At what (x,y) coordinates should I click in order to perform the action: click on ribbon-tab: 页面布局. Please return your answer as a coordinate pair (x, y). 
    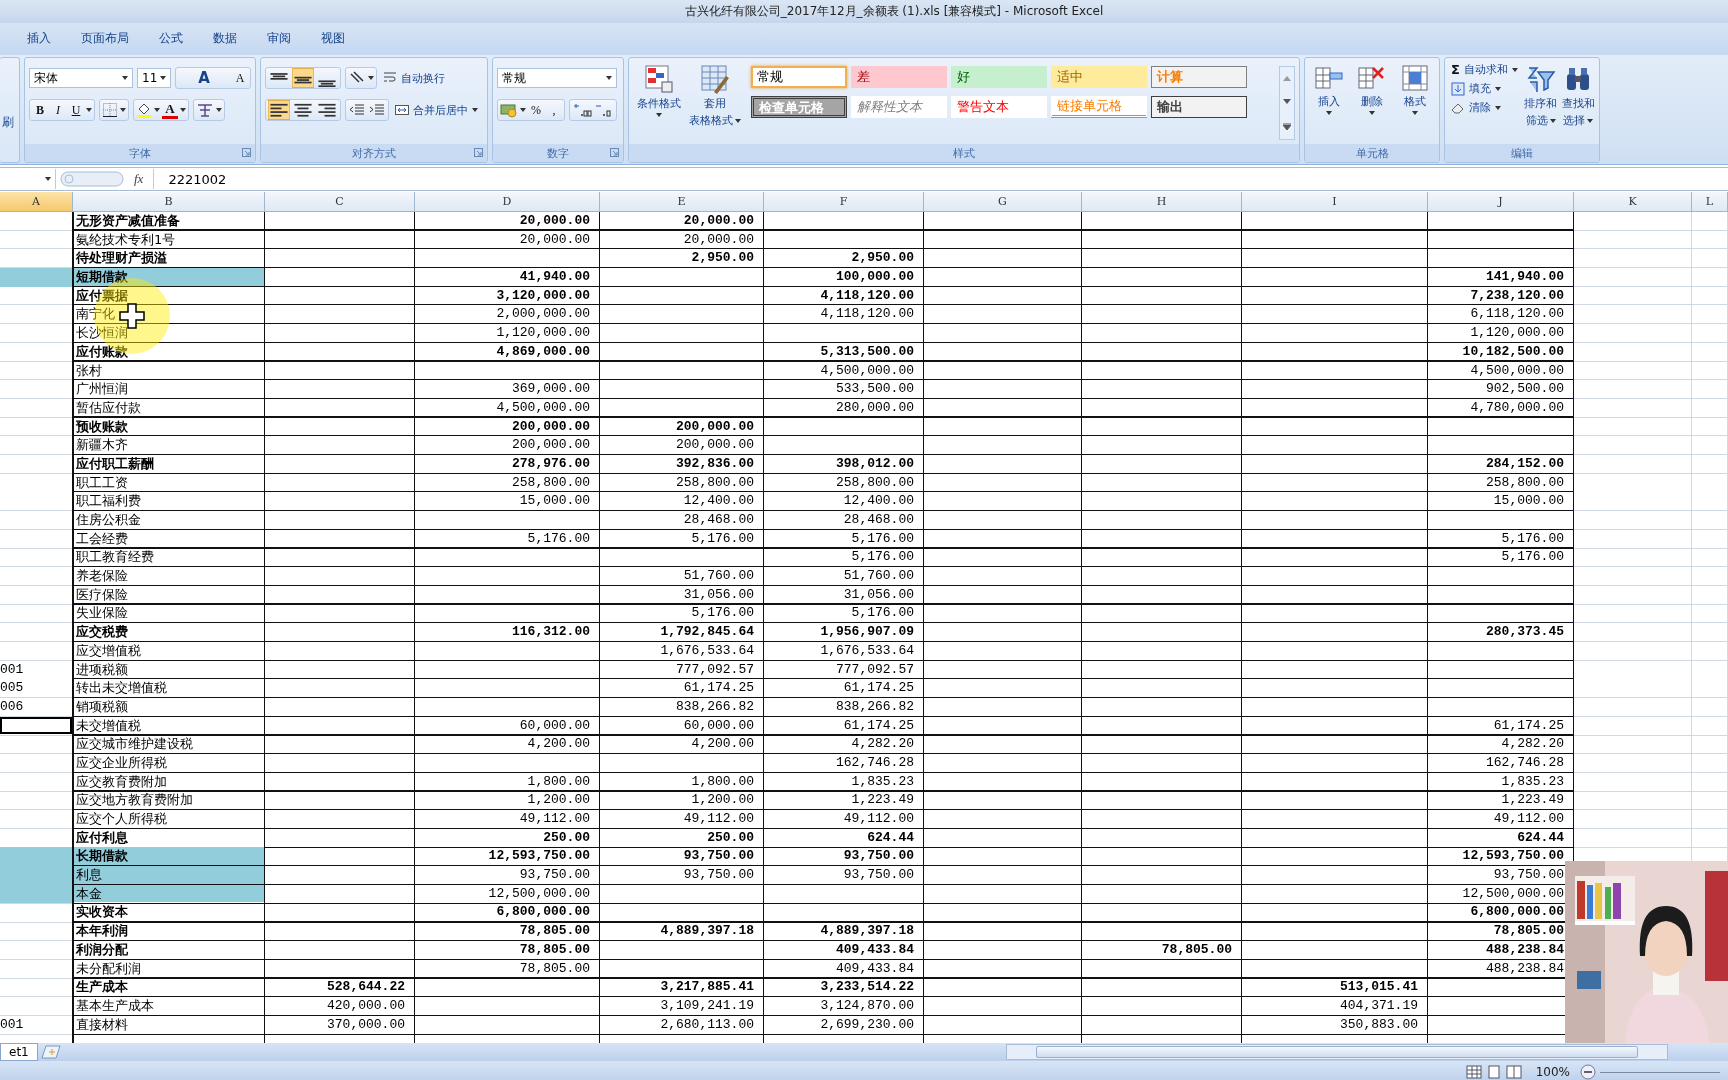
    Looking at the image, I should click on (105, 42).